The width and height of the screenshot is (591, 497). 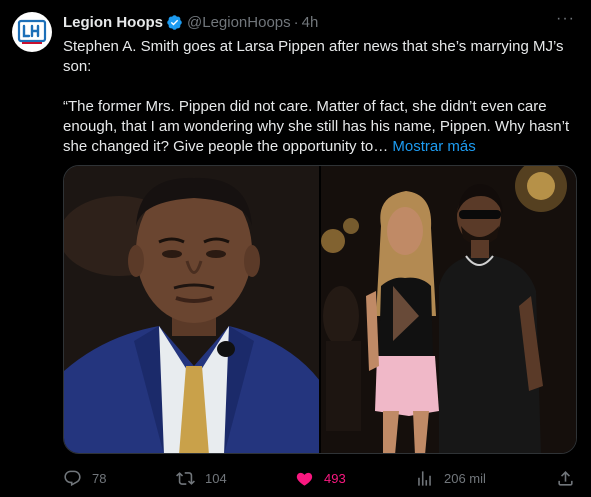 I want to click on legion-hoops-logo-icon, so click(x=32, y=31).